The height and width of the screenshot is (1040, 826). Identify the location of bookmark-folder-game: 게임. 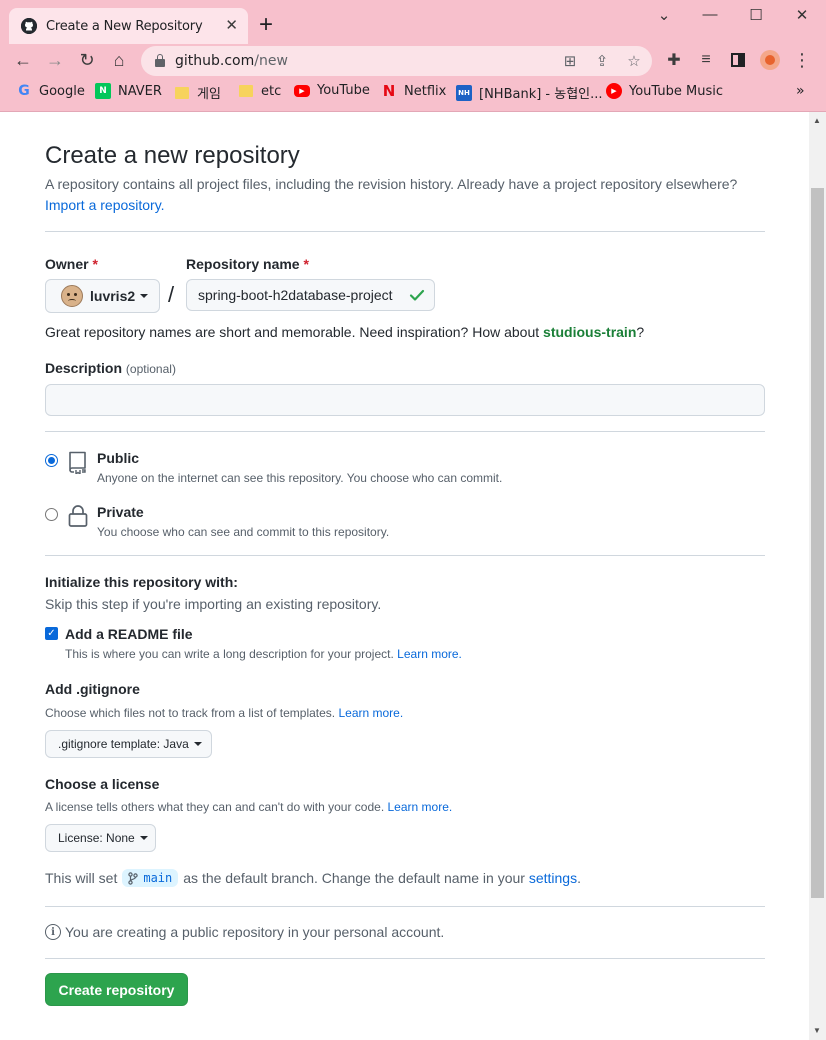
(197, 92).